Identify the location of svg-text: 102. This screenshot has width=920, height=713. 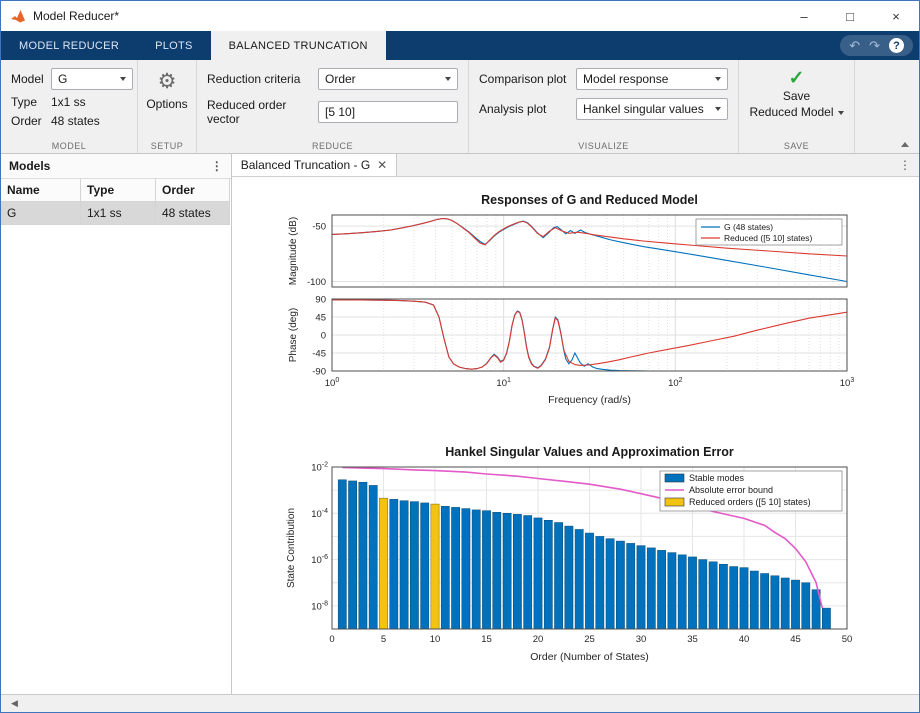
(675, 383).